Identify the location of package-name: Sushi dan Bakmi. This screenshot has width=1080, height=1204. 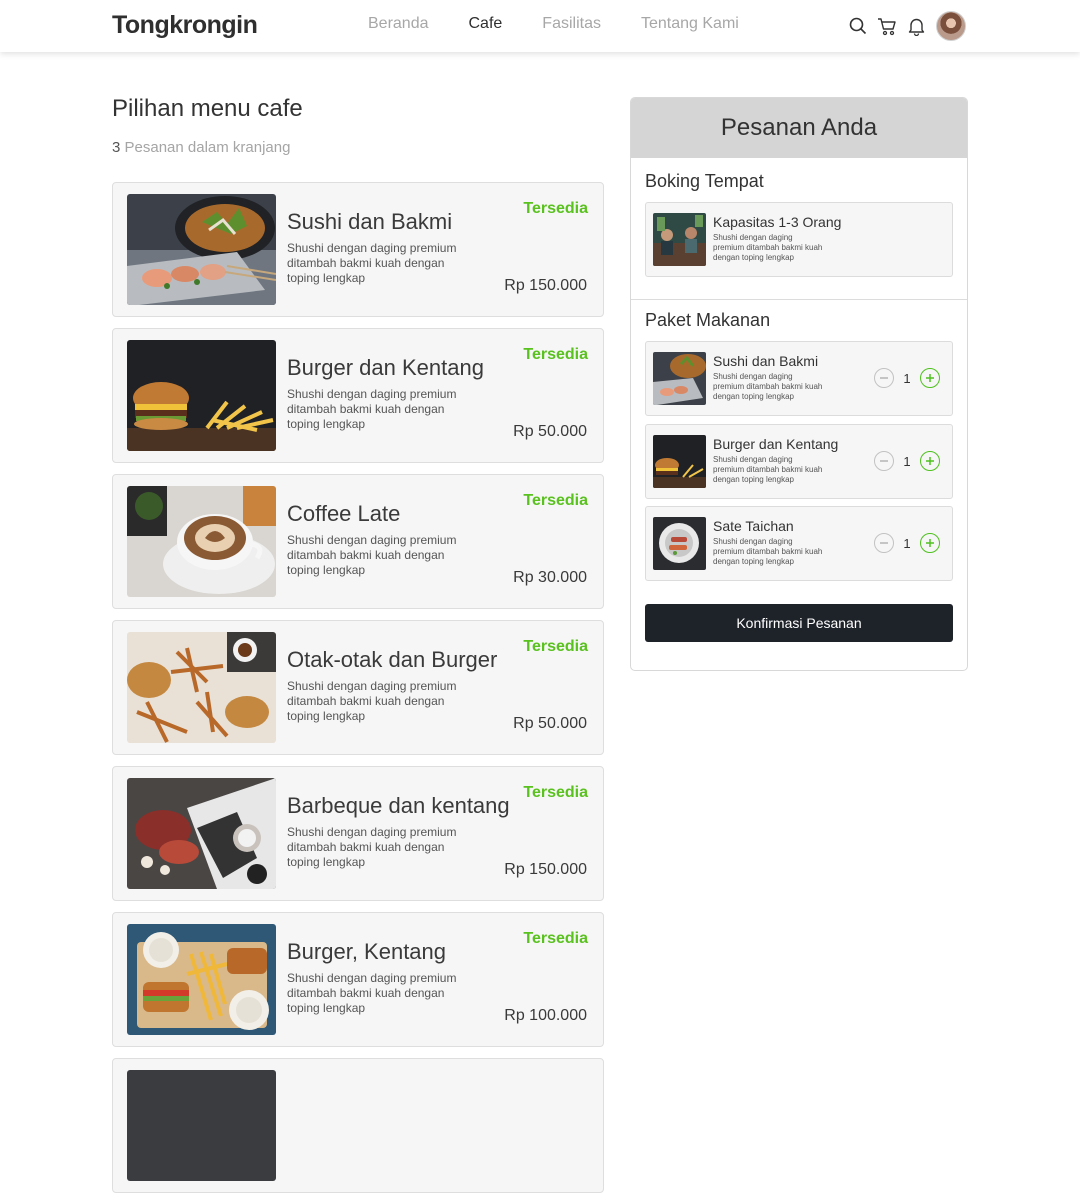
(766, 361).